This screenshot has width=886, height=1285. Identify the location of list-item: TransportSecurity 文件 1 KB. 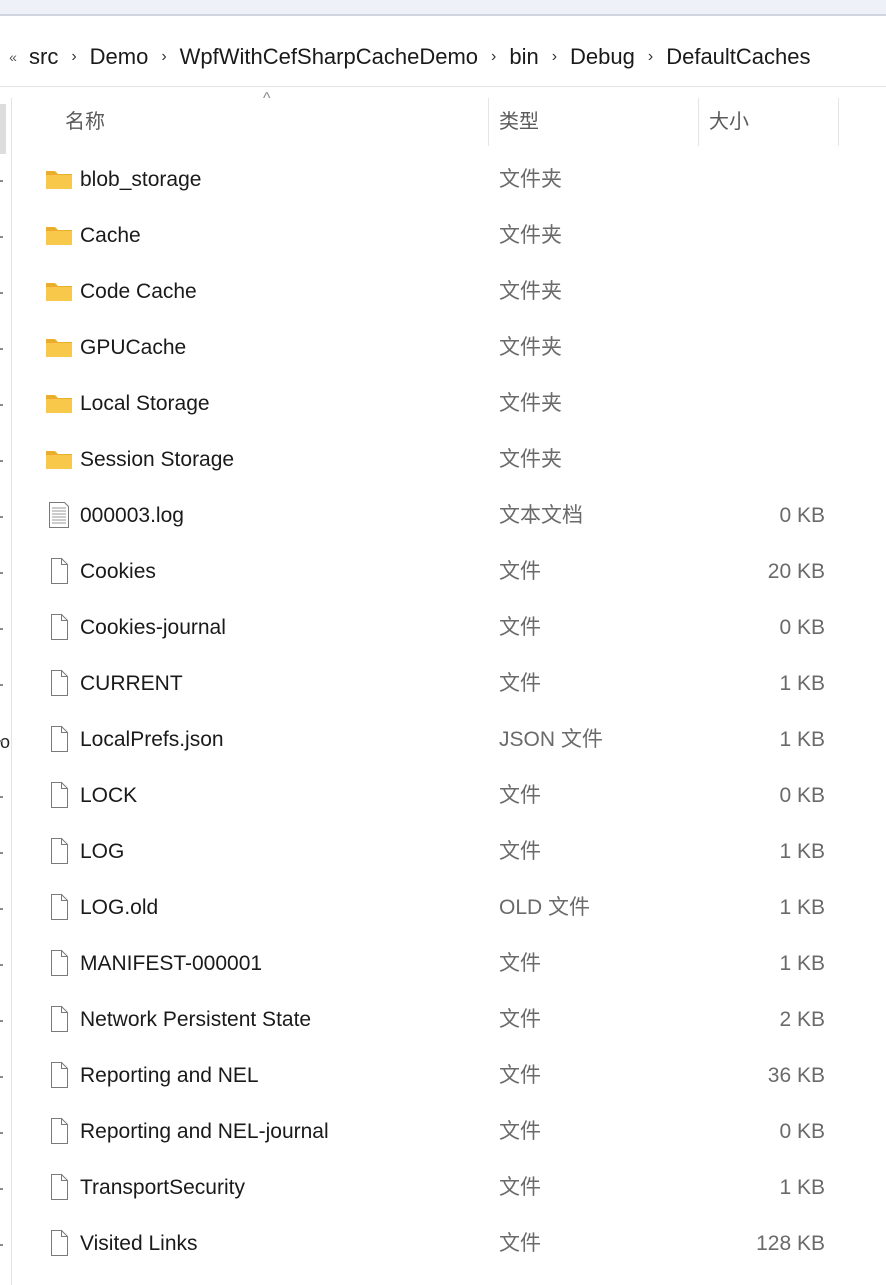
(443, 1188).